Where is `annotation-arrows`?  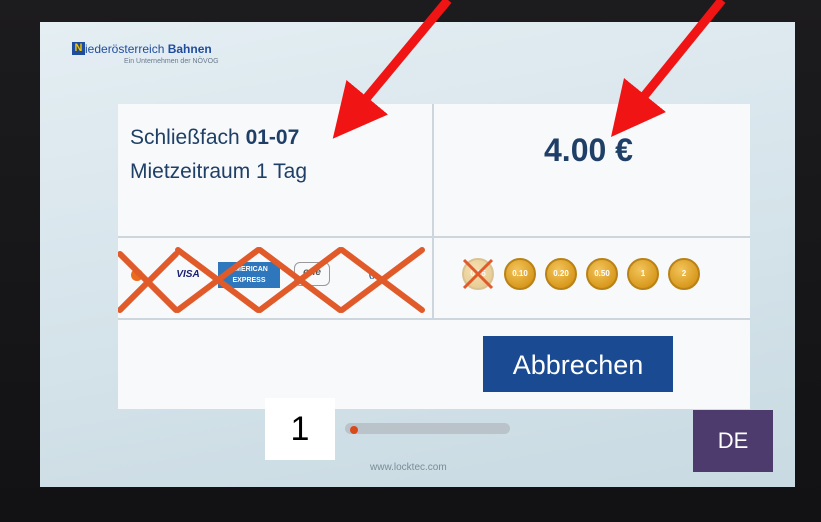 annotation-arrows is located at coordinates (529, 69).